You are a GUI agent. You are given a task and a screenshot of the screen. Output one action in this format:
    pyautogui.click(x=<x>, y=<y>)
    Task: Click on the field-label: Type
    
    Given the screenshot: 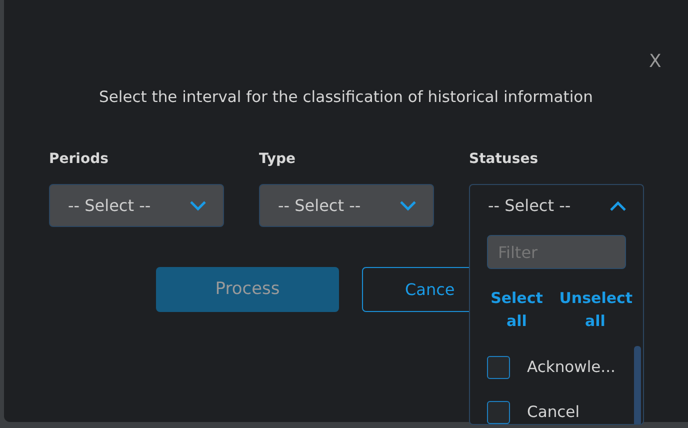 What is the action you would take?
    pyautogui.click(x=277, y=159)
    